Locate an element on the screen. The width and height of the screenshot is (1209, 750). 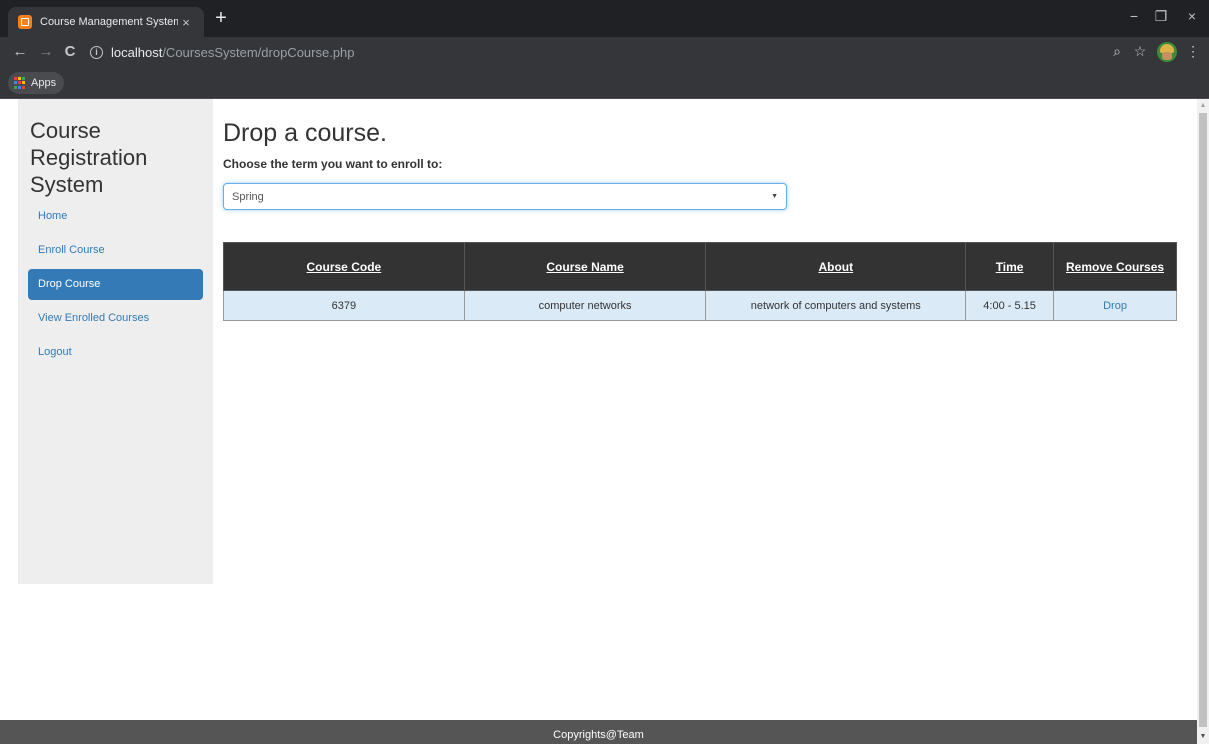
sidebar-item-enroll-course: Enroll Course is located at coordinates (115, 250).